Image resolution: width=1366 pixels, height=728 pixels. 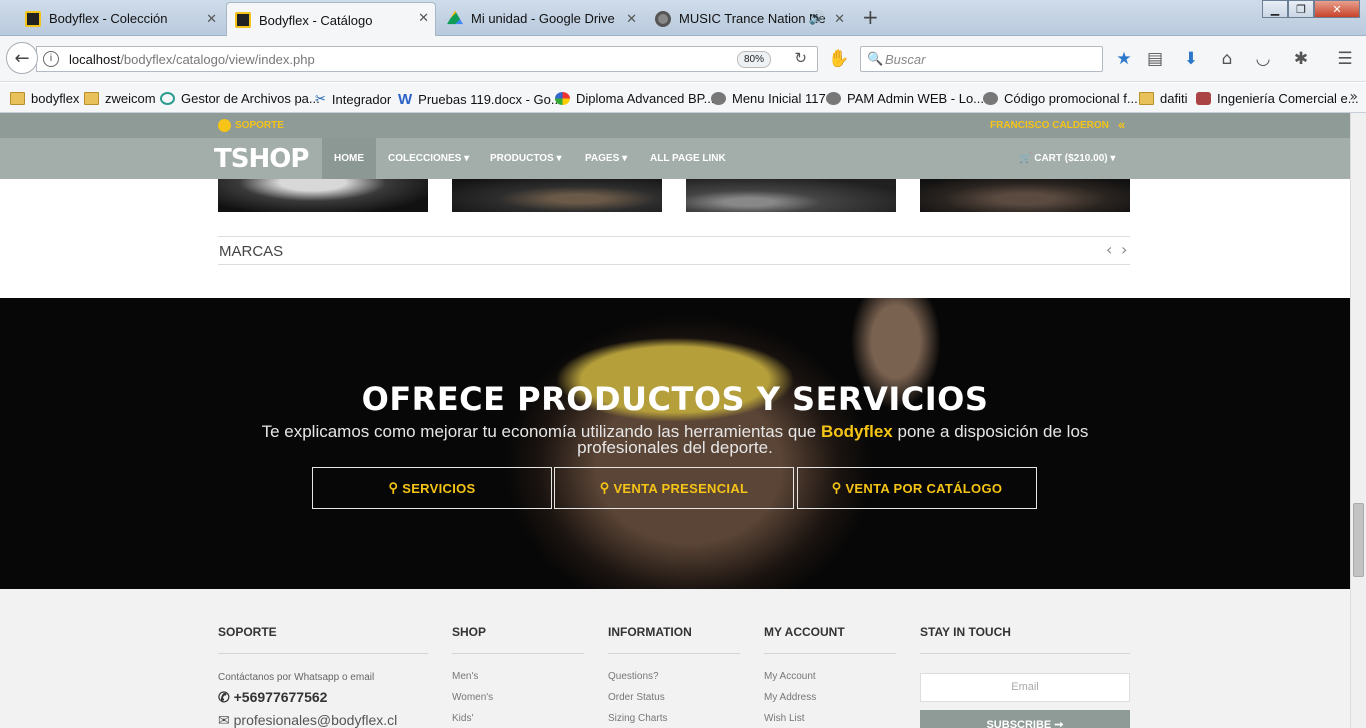 What do you see at coordinates (44, 98) in the screenshot?
I see `bookmark-bodyflex: bodyflex` at bounding box center [44, 98].